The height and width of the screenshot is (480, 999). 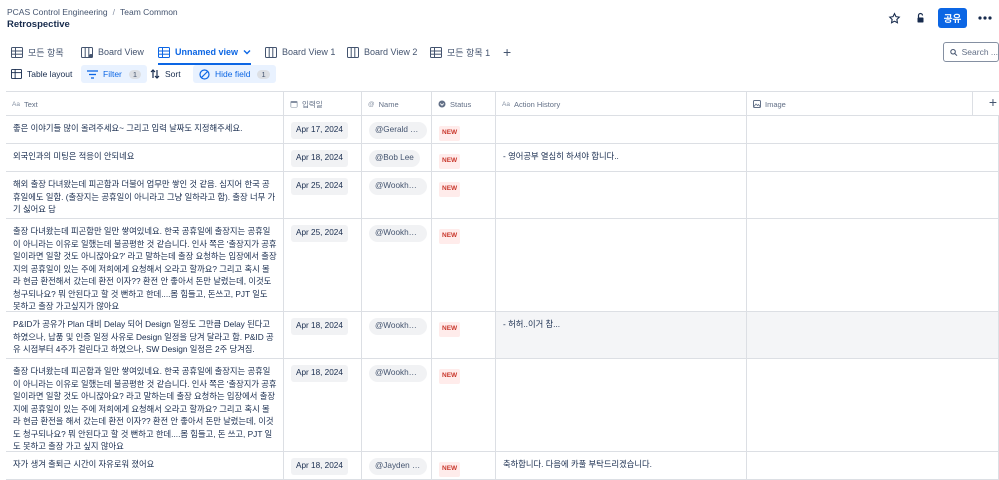 What do you see at coordinates (263, 74) in the screenshot?
I see `hide-count-badge: 1` at bounding box center [263, 74].